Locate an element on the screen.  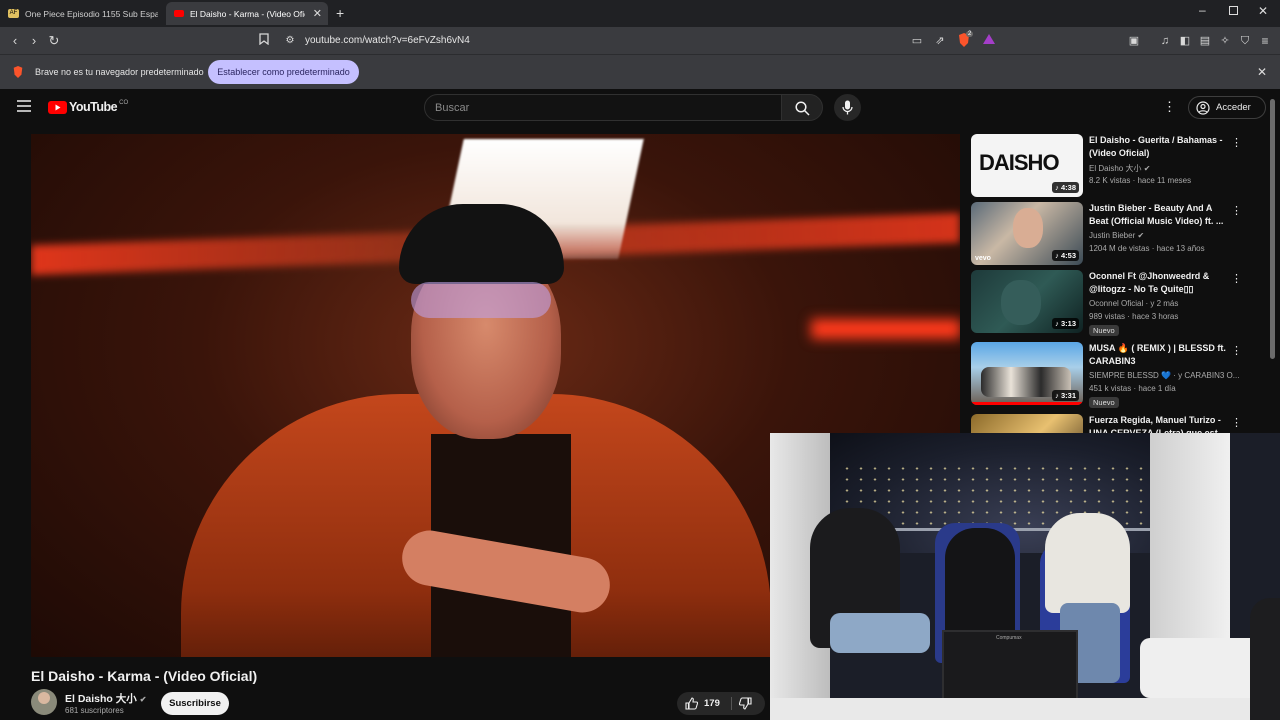
account-circle-icon is located at coordinates (1203, 108).